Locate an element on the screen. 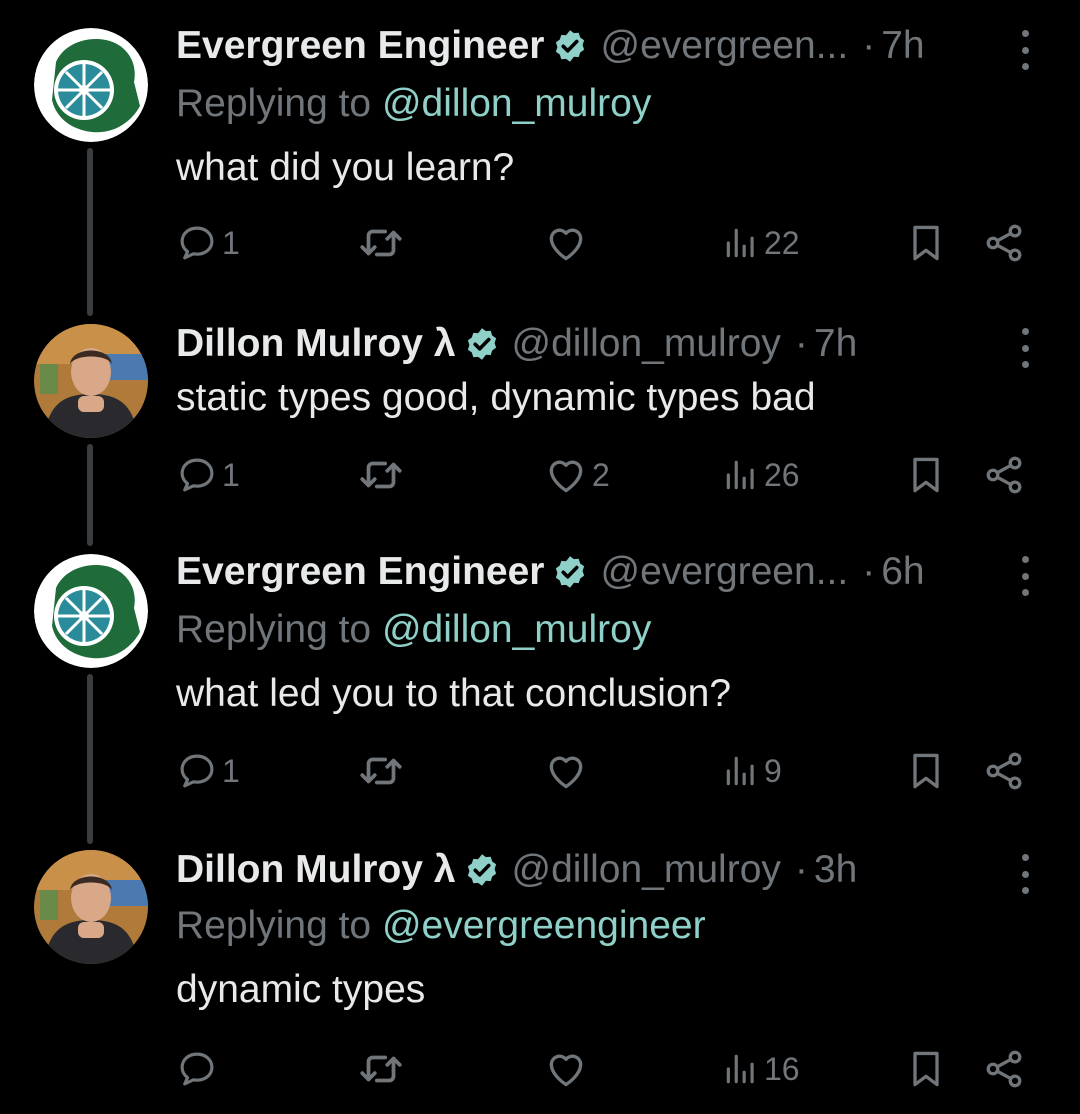 The width and height of the screenshot is (1080, 1114). views-button: 16 is located at coordinates (761, 1069).